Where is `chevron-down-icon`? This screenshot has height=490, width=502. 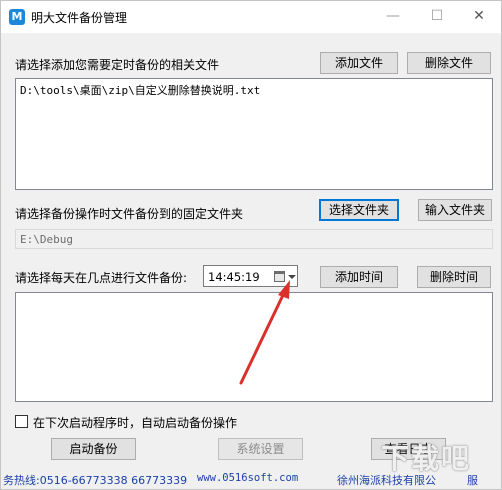 chevron-down-icon is located at coordinates (292, 277).